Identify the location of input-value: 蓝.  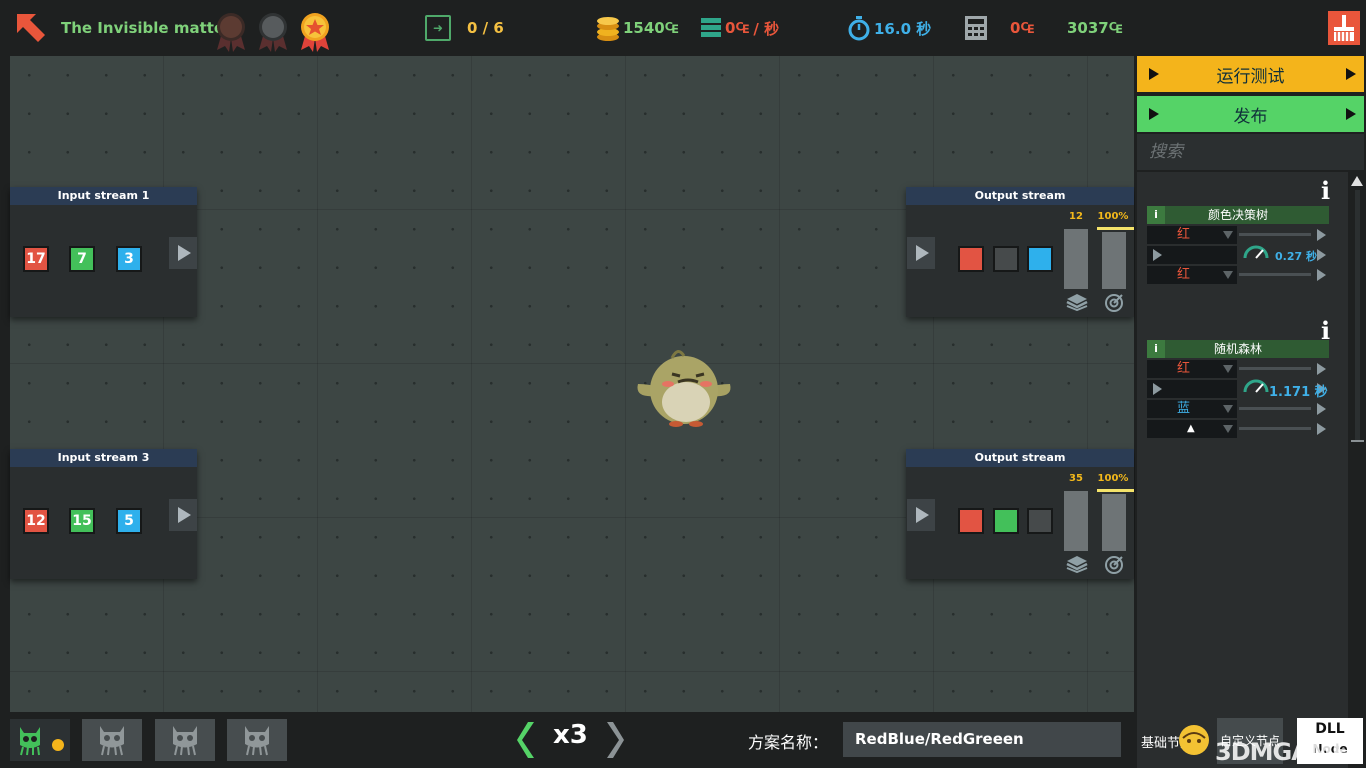
(1184, 408).